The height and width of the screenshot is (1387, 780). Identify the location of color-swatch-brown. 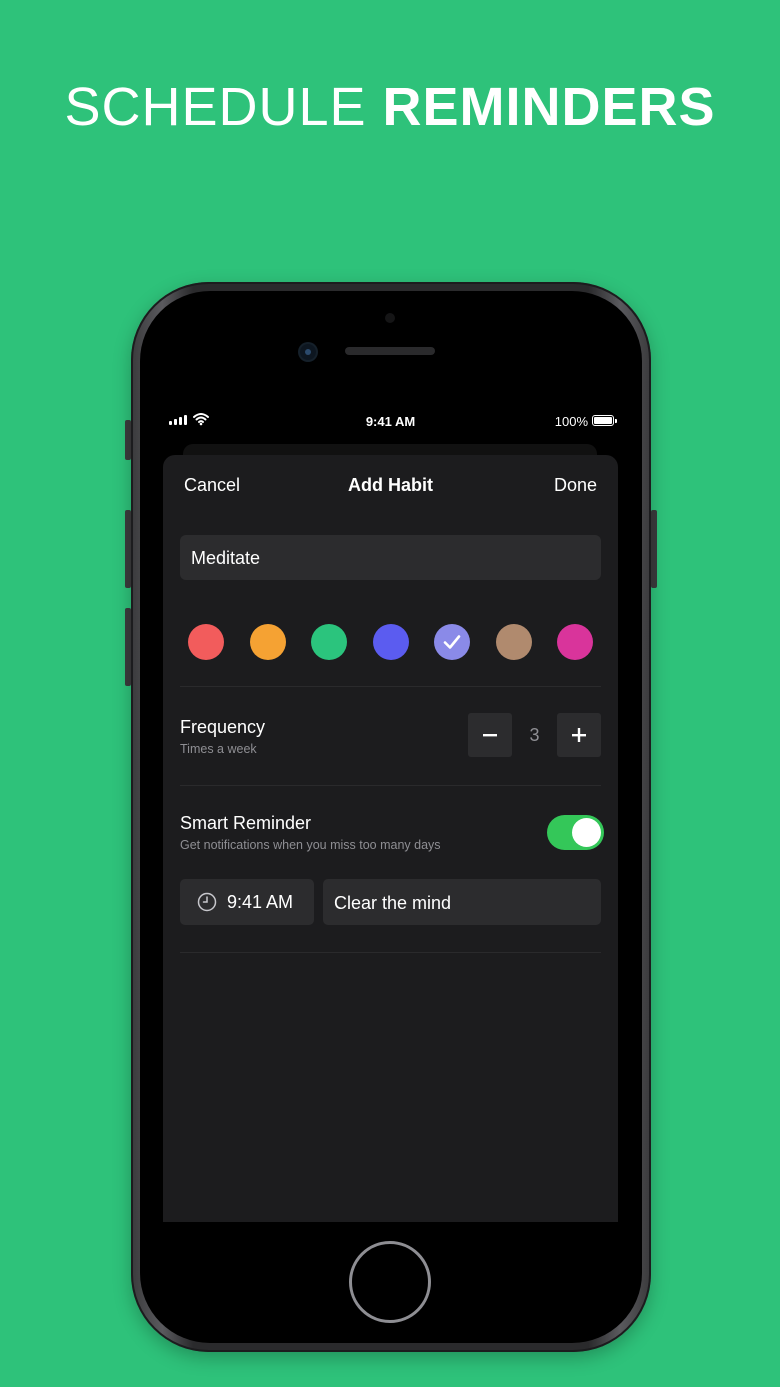
(513, 642).